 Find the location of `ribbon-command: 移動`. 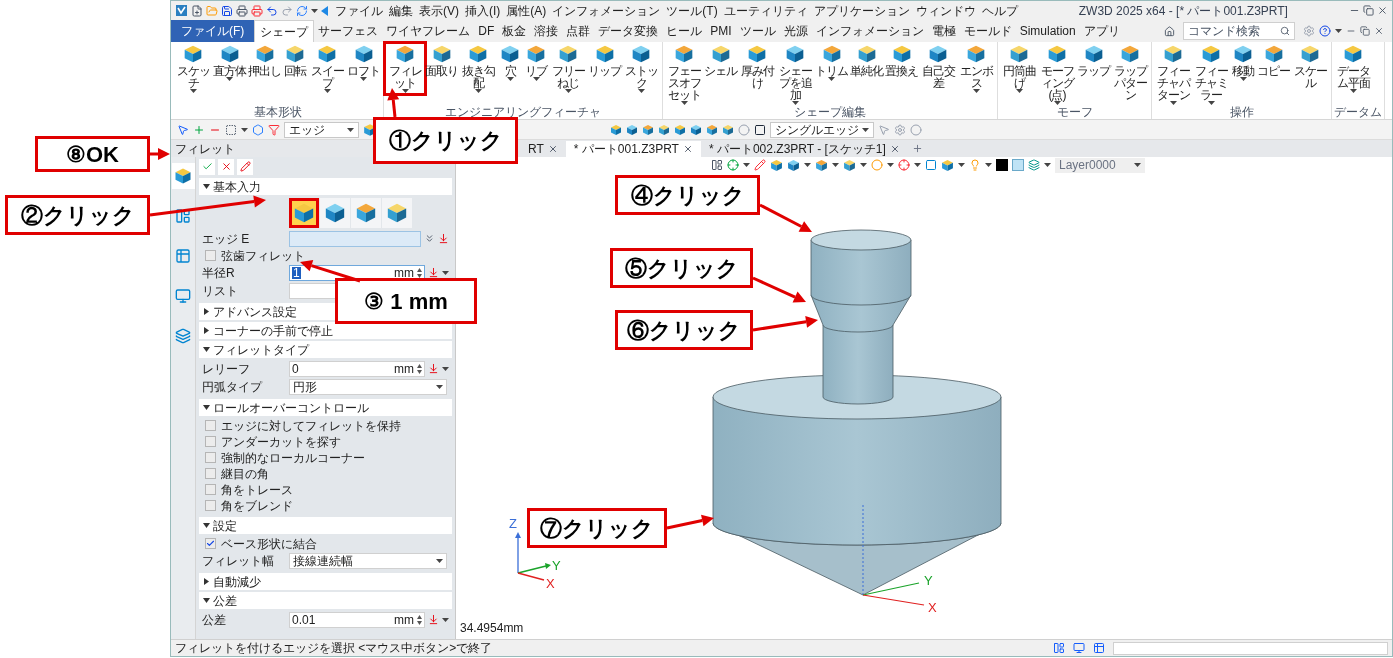

ribbon-command: 移動 is located at coordinates (1243, 62).